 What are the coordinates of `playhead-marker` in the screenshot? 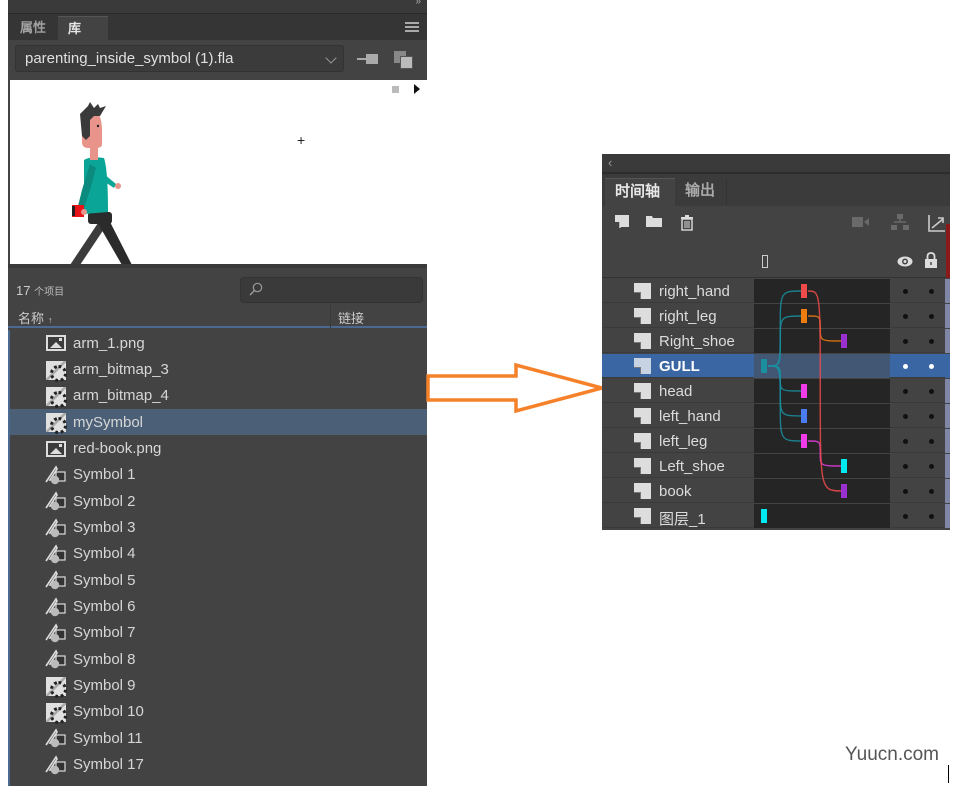 It's located at (765, 261).